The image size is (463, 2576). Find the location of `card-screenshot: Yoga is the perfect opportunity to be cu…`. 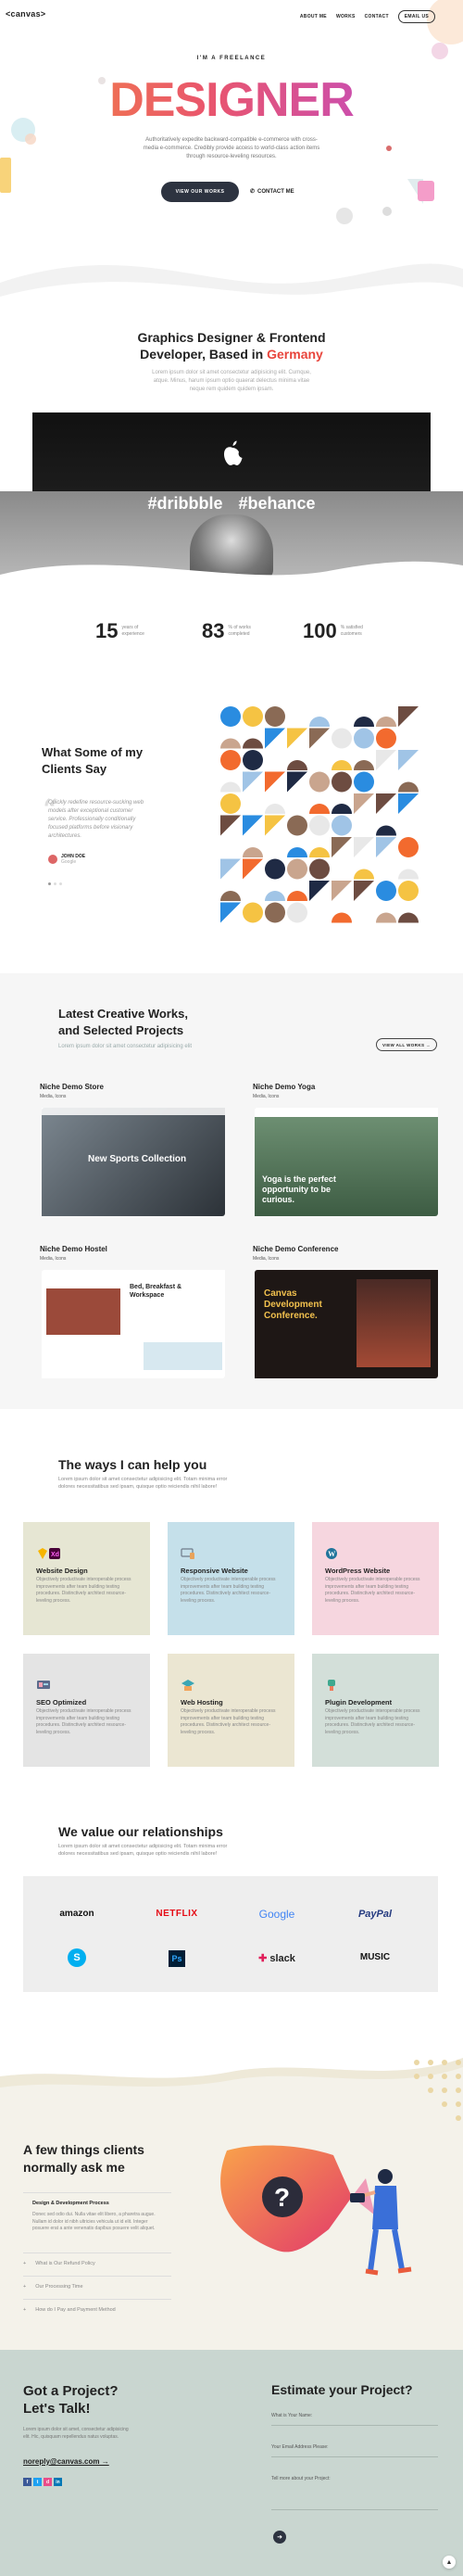

card-screenshot: Yoga is the perfect opportunity to be cu… is located at coordinates (346, 1162).